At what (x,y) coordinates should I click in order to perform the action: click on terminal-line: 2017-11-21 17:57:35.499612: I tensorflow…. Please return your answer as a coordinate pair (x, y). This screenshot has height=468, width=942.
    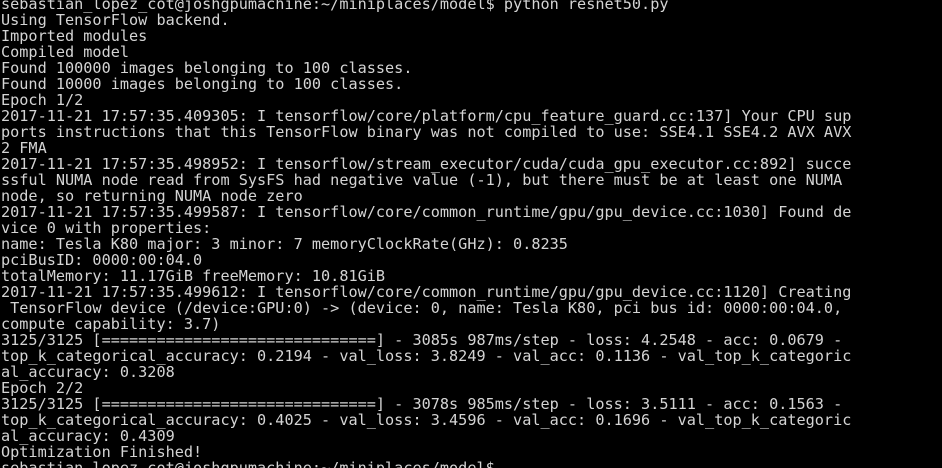
    Looking at the image, I should click on (426, 292).